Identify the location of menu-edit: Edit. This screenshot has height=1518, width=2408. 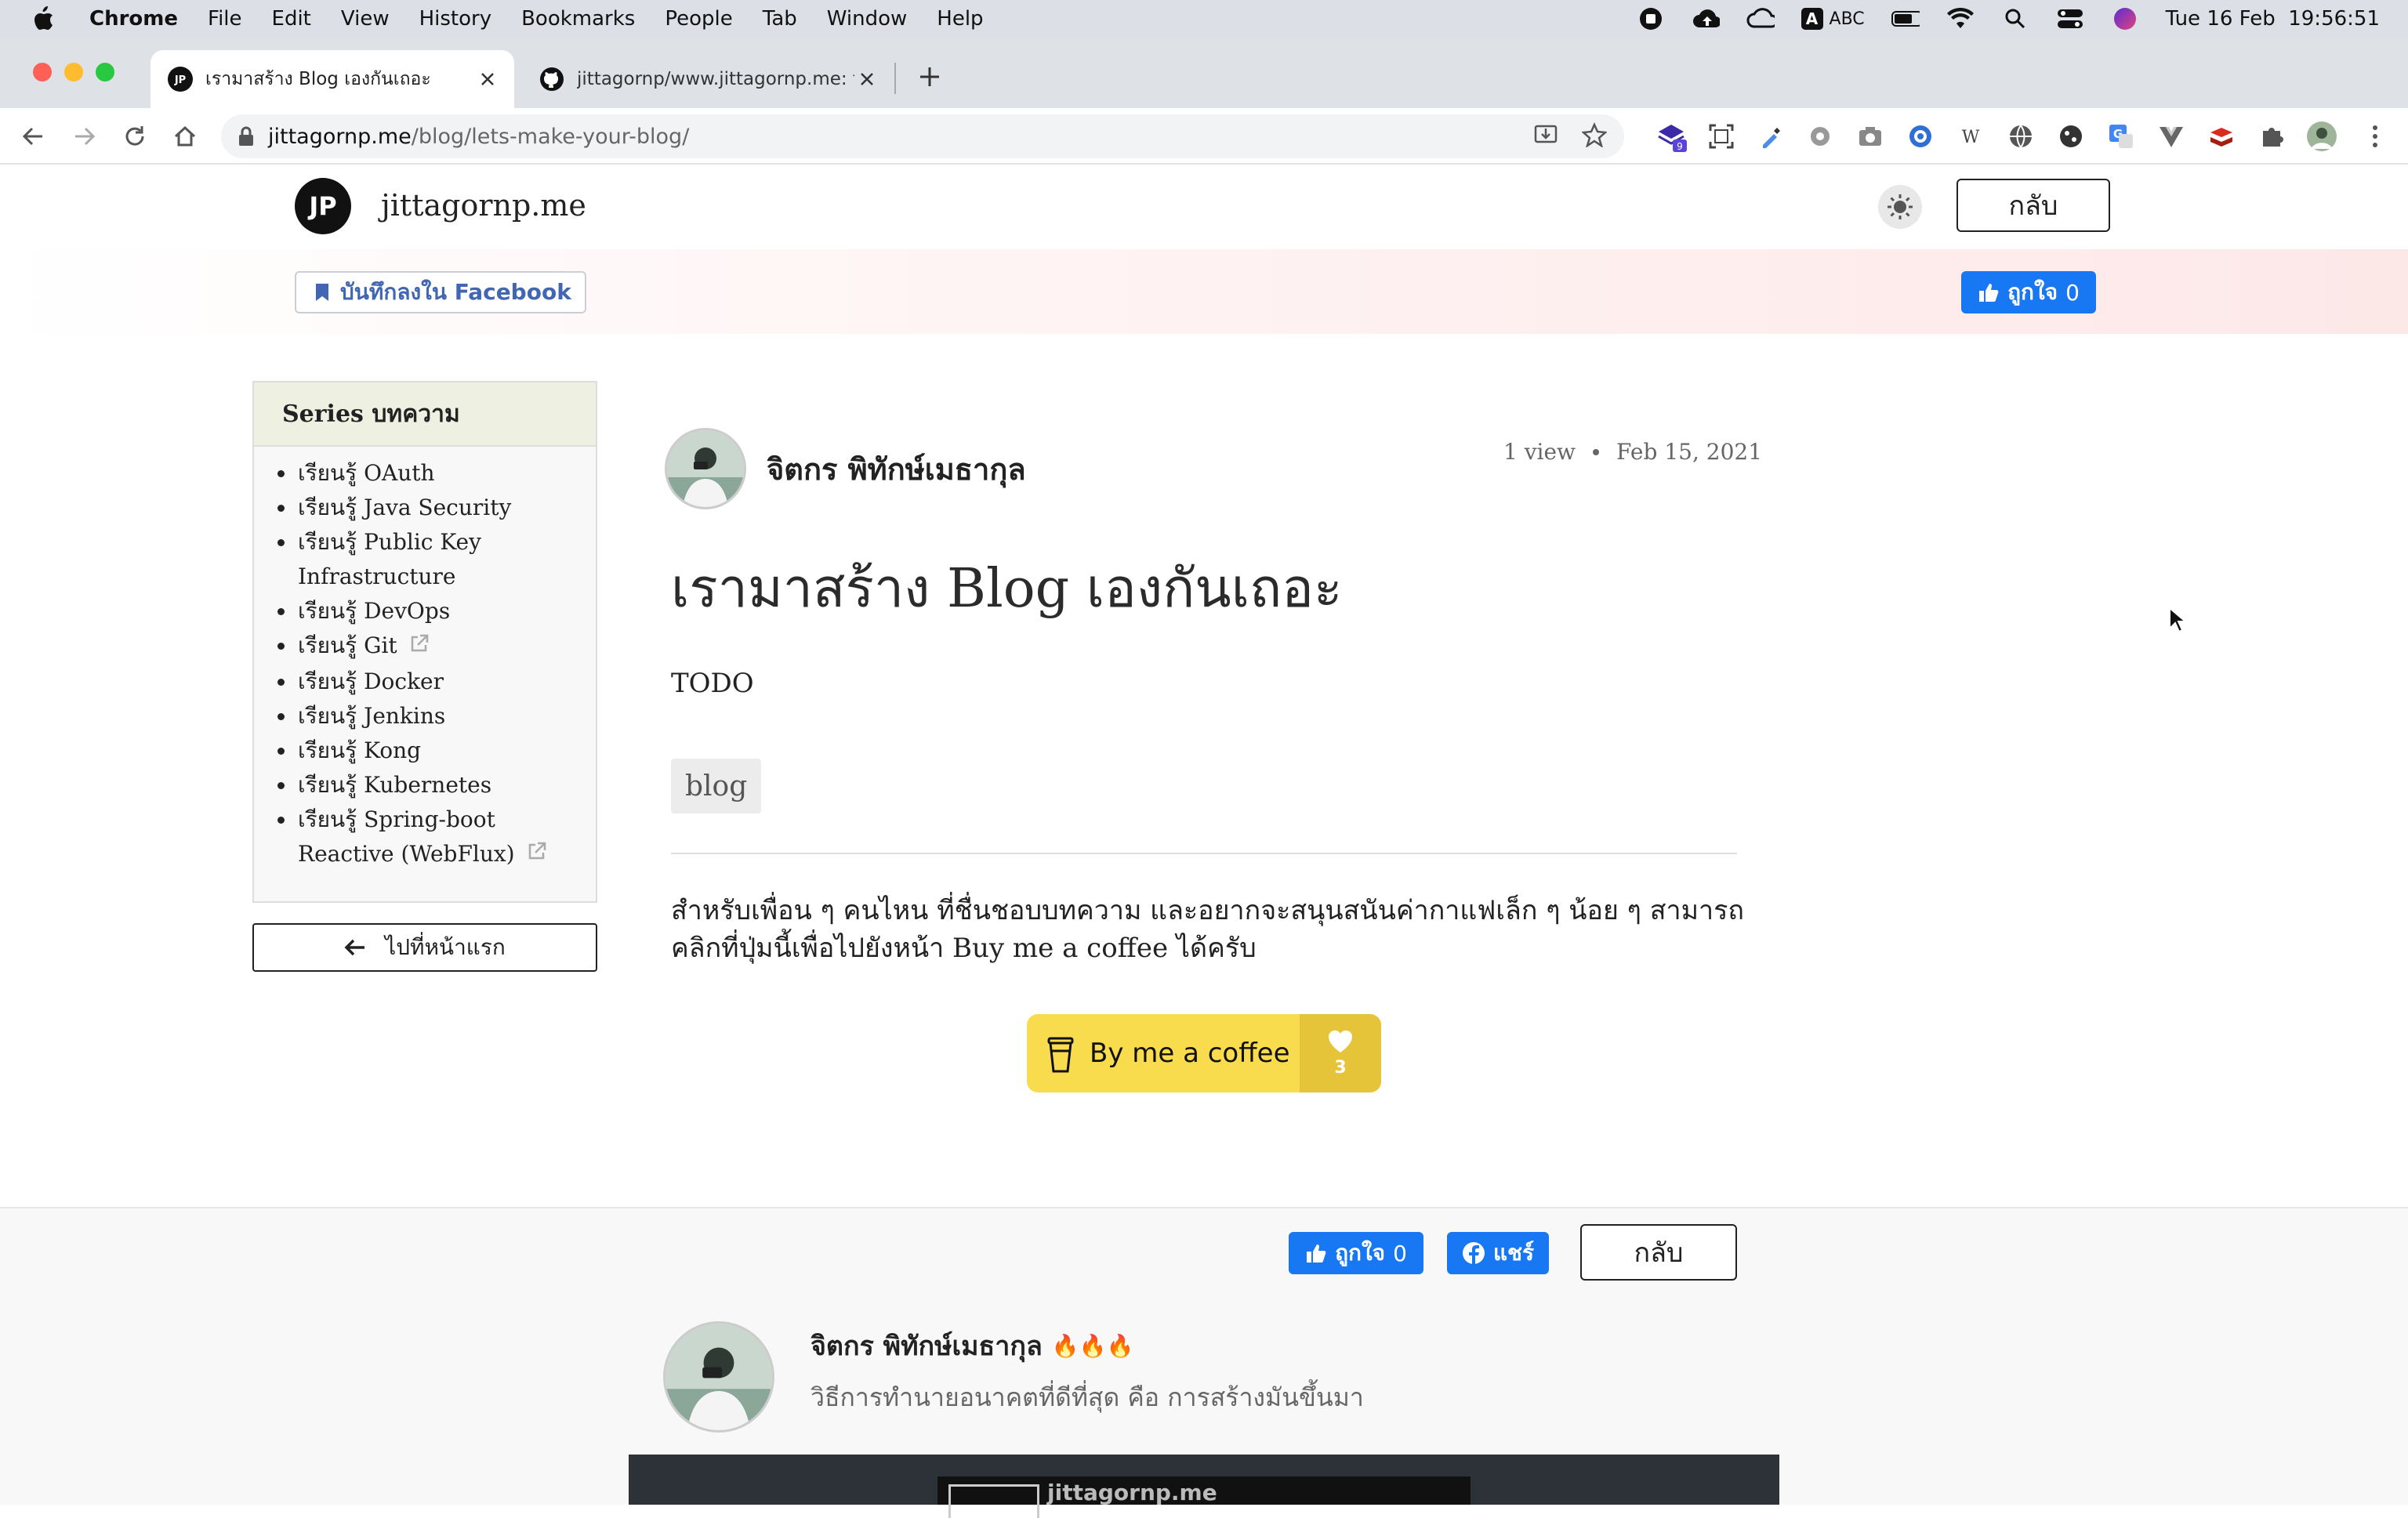
(291, 19).